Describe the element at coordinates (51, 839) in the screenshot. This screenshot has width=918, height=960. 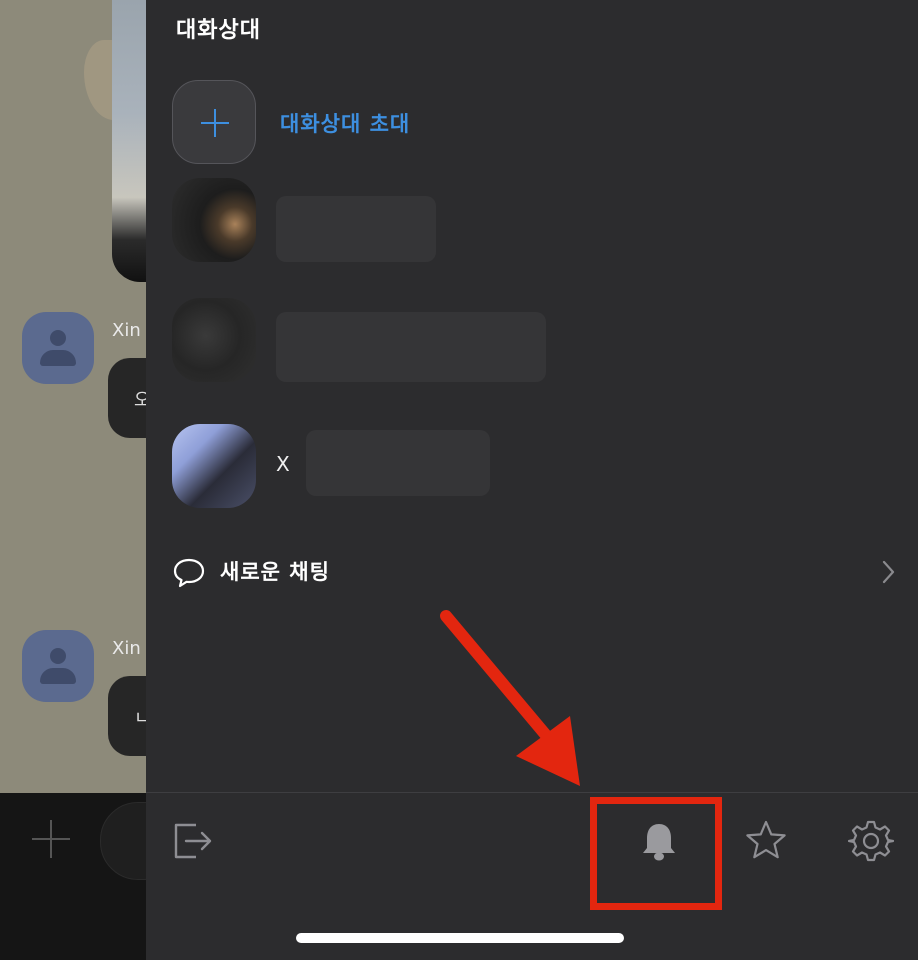
I see `plus-icon` at that location.